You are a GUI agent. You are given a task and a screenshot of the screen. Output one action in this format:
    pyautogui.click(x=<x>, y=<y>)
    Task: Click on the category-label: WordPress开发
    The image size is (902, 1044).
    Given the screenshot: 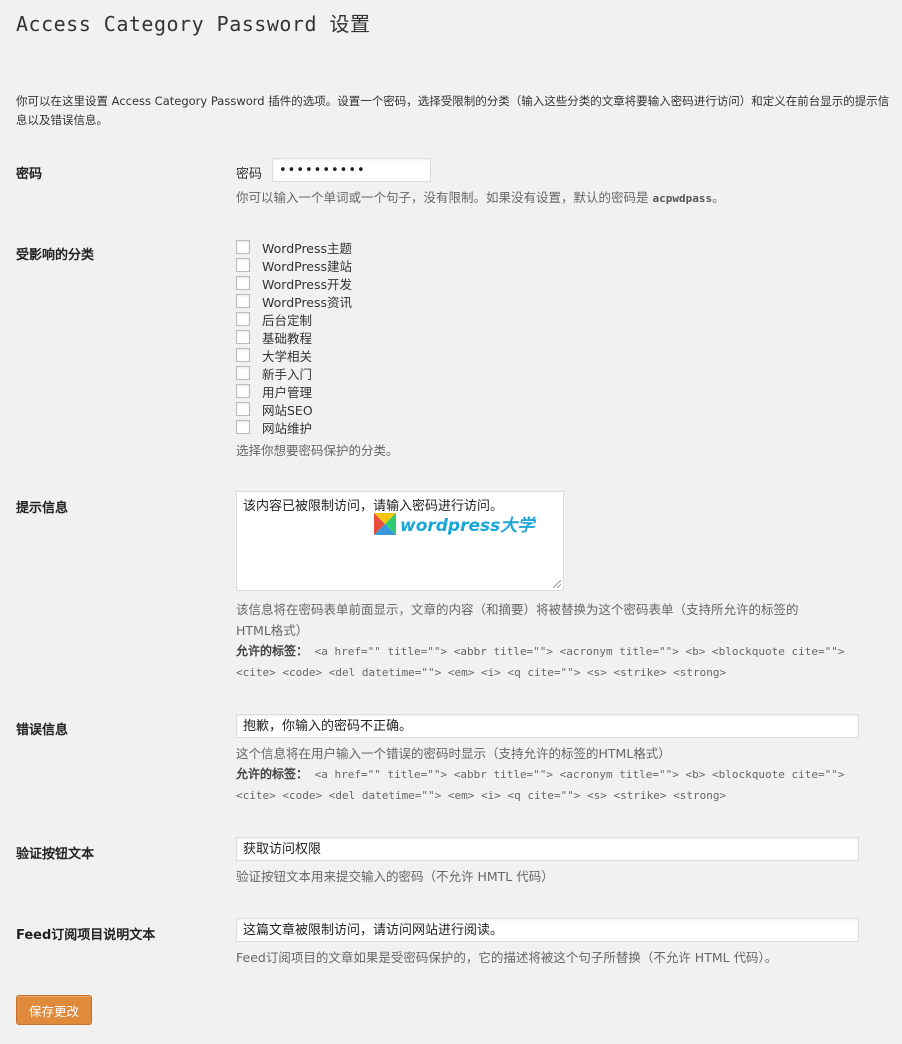 What is the action you would take?
    pyautogui.click(x=307, y=284)
    